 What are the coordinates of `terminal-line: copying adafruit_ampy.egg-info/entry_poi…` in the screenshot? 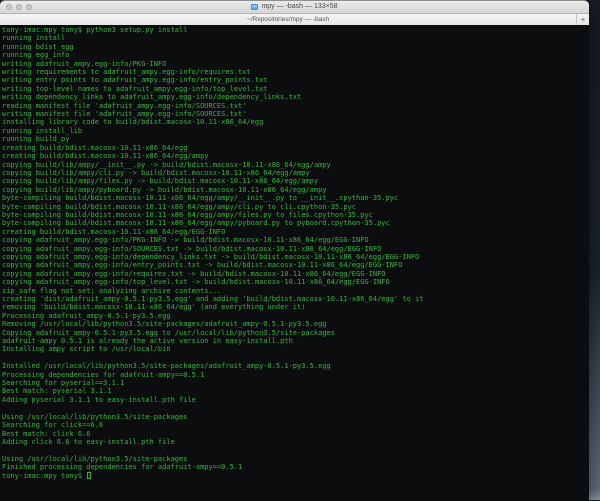 It's located at (202, 265).